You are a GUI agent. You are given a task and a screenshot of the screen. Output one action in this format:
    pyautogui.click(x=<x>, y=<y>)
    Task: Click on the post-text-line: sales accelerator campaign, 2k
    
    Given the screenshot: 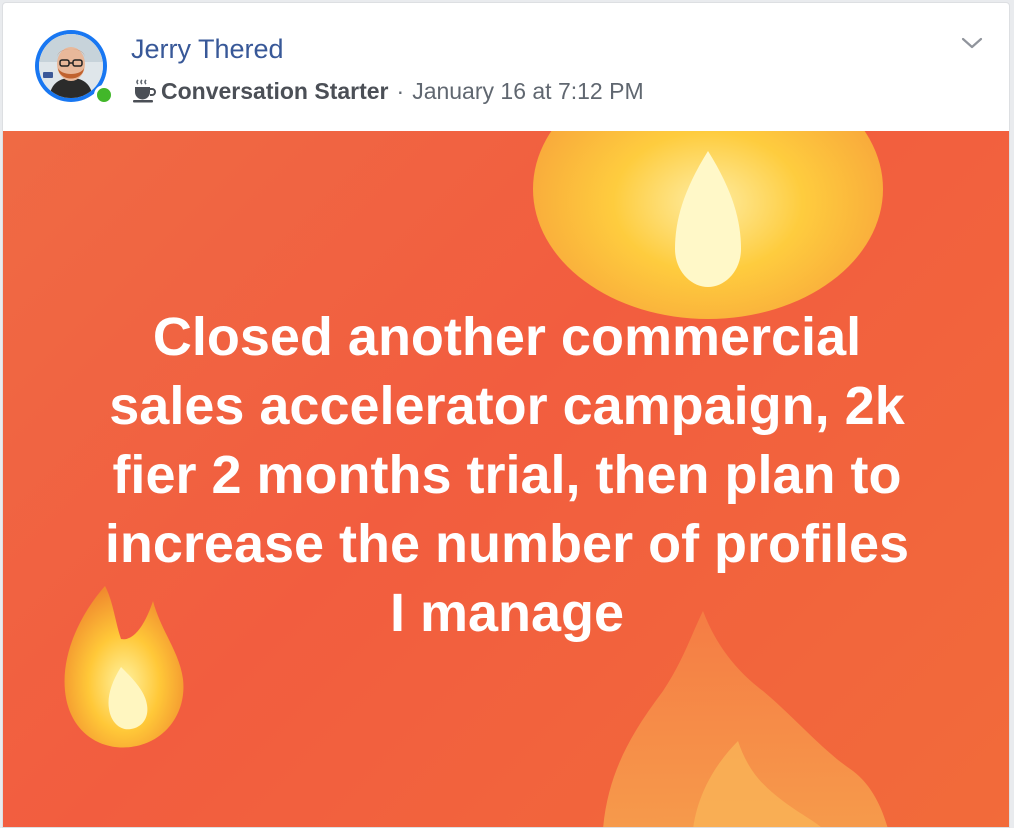 What is the action you would take?
    pyautogui.click(x=507, y=406)
    